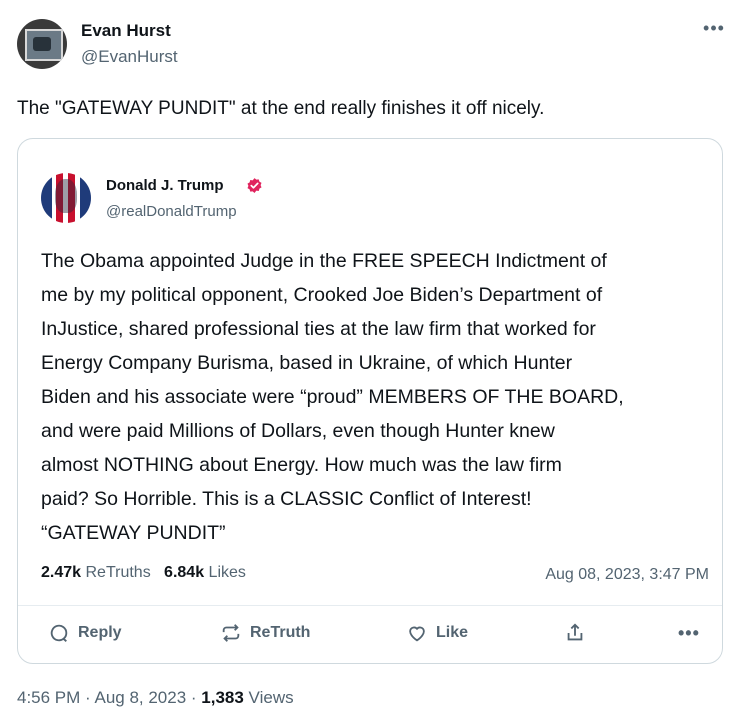  I want to click on share-button, so click(575, 633).